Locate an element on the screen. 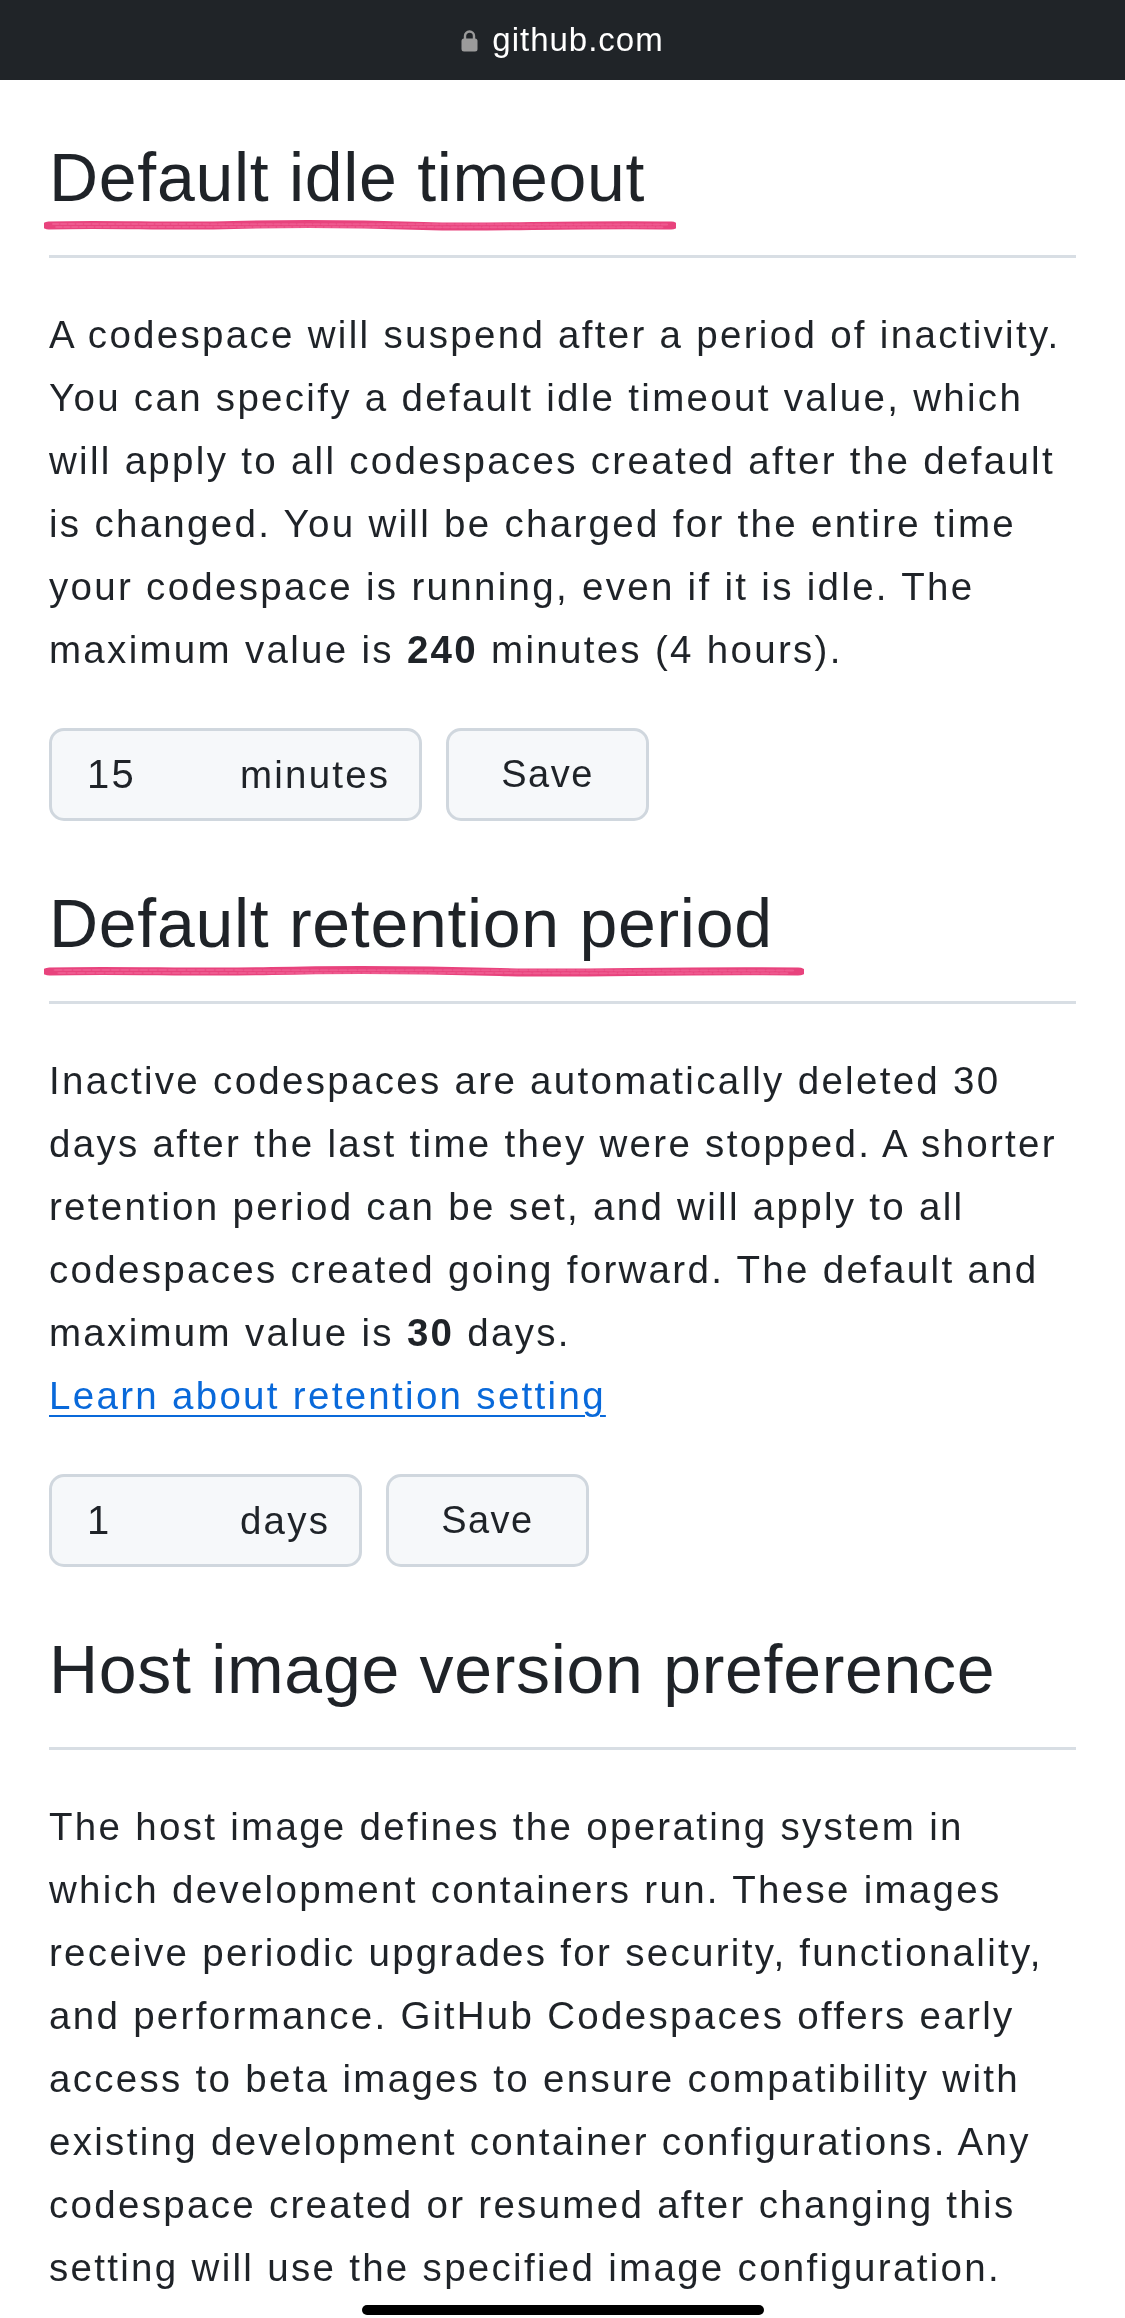  section-heading: Default idle timeout is located at coordinates (347, 177).